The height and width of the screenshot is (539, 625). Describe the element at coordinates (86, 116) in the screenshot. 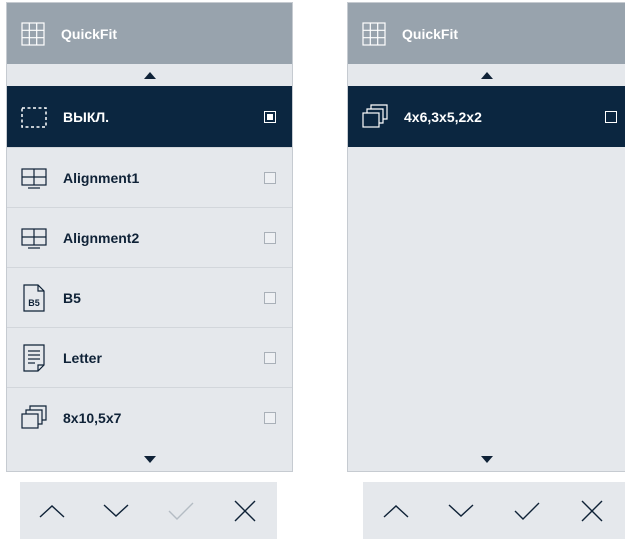

I see `item-label: ВЫКЛ.` at that location.